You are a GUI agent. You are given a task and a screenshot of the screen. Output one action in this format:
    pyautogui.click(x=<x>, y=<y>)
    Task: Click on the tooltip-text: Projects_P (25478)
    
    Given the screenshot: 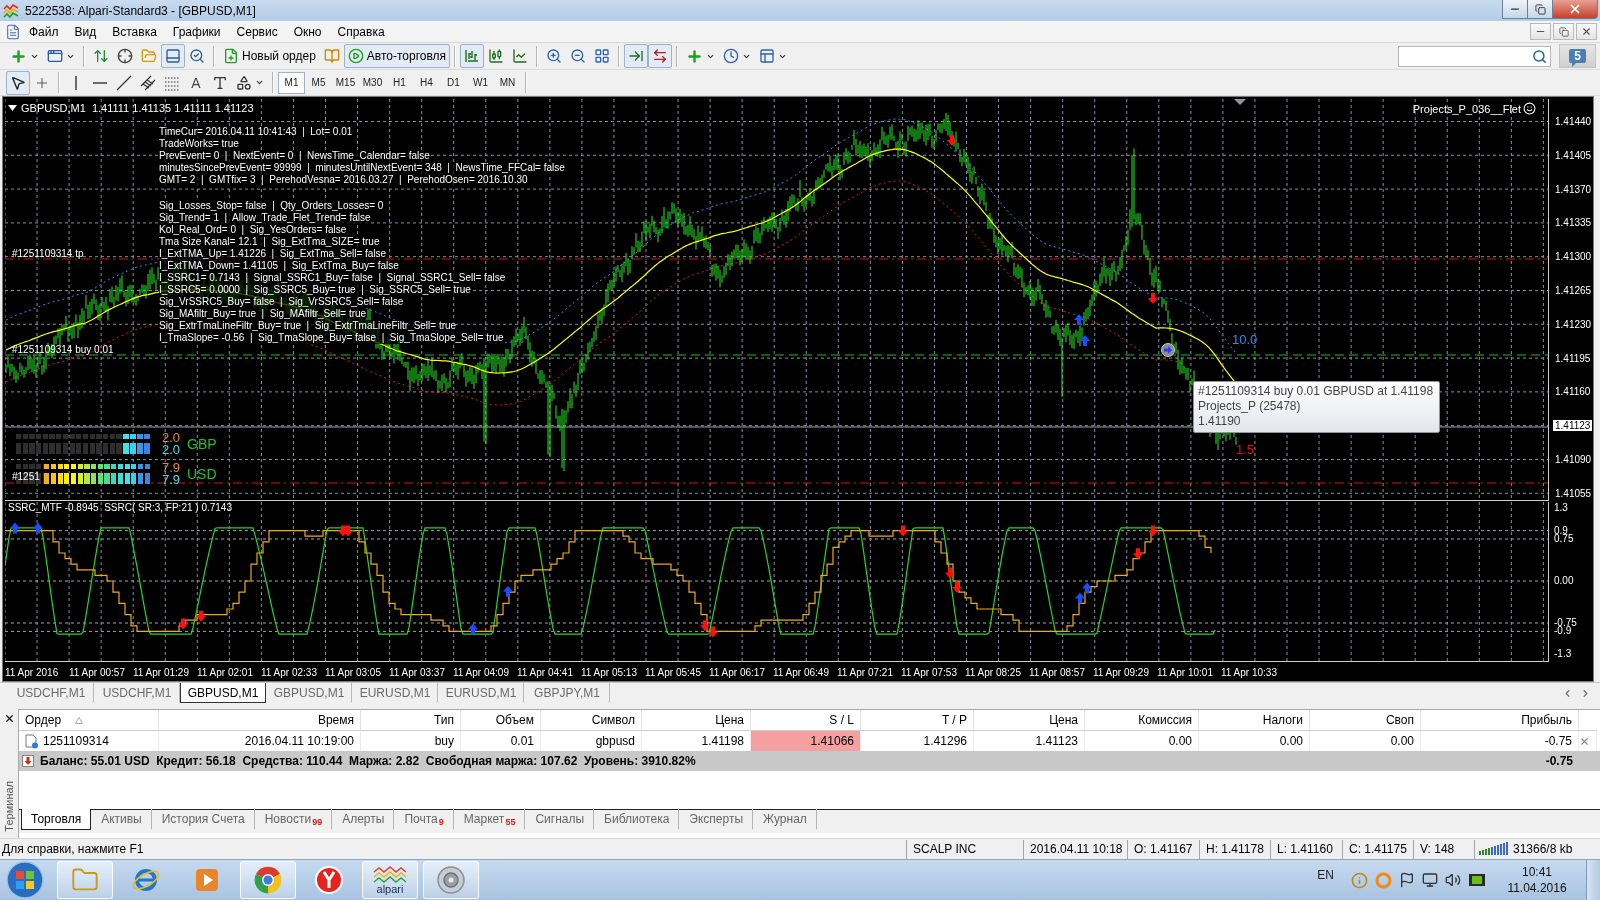 What is the action you would take?
    pyautogui.click(x=1250, y=406)
    